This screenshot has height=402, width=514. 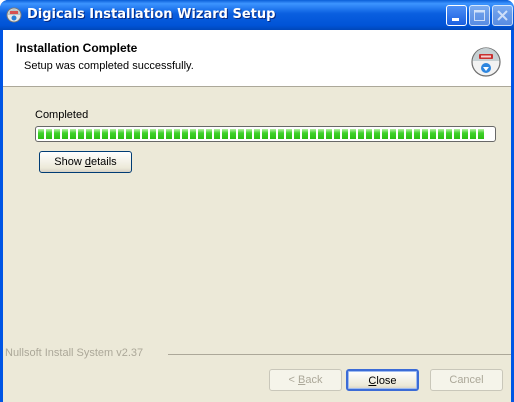 What do you see at coordinates (151, 14) in the screenshot?
I see `window-title: Digicals Installation Wizard Setup` at bounding box center [151, 14].